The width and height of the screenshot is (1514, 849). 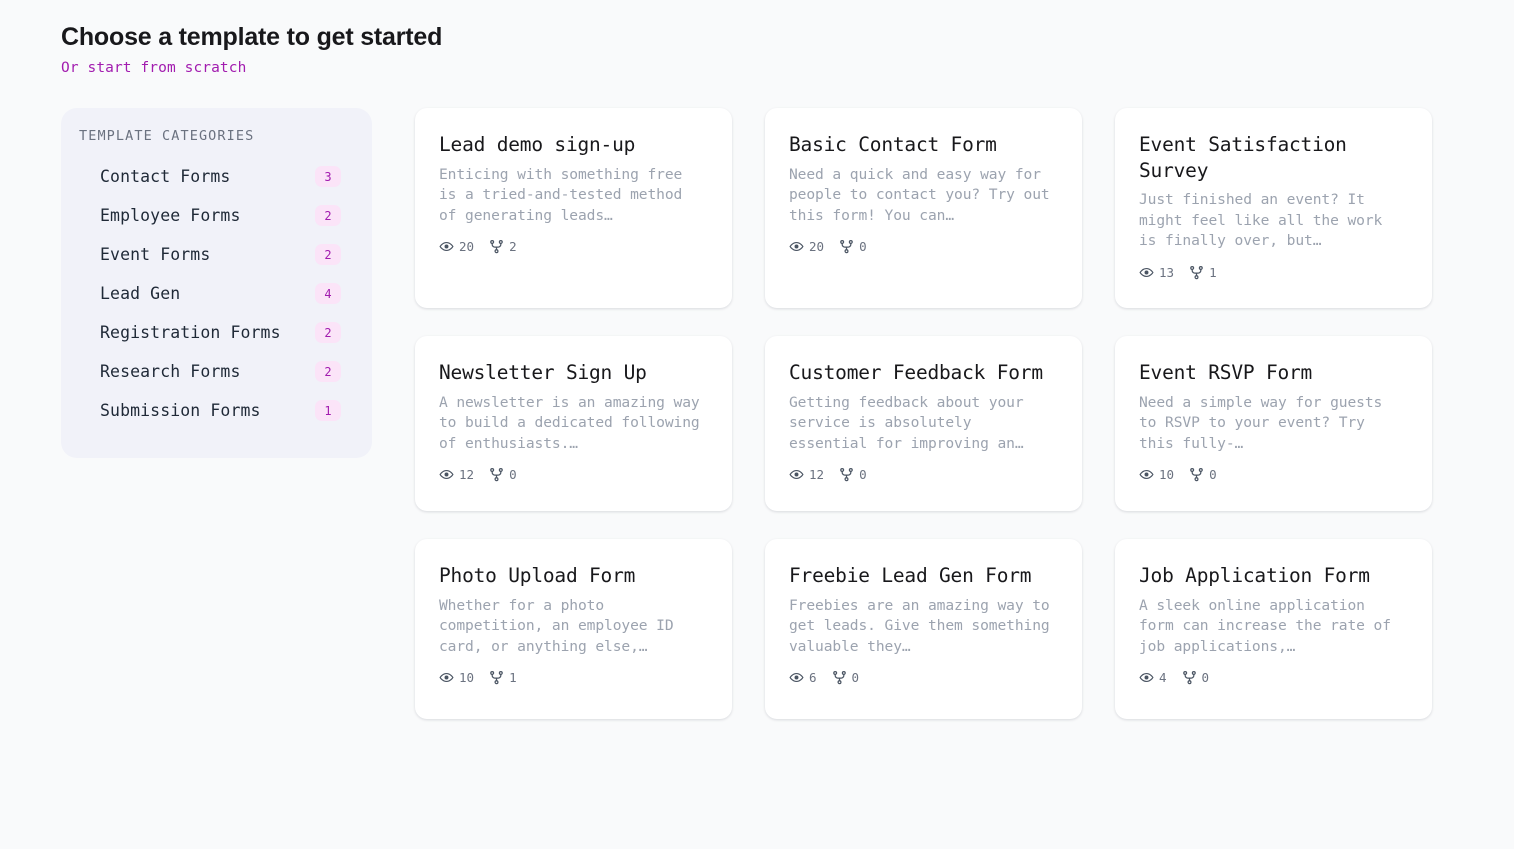 I want to click on page-title: Choose a template to get started, so click(x=252, y=37).